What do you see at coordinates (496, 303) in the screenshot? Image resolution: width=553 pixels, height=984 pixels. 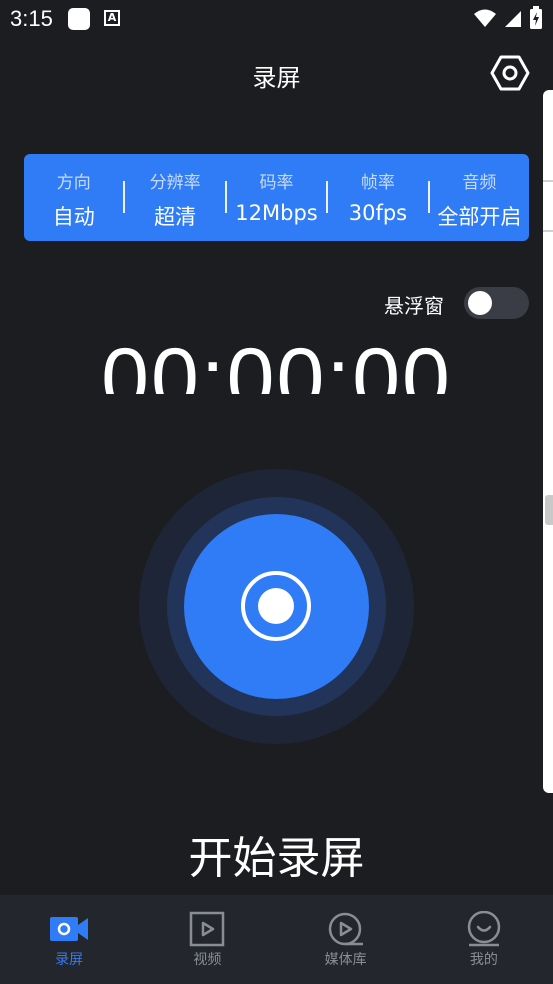 I see `floating-window-toggle` at bounding box center [496, 303].